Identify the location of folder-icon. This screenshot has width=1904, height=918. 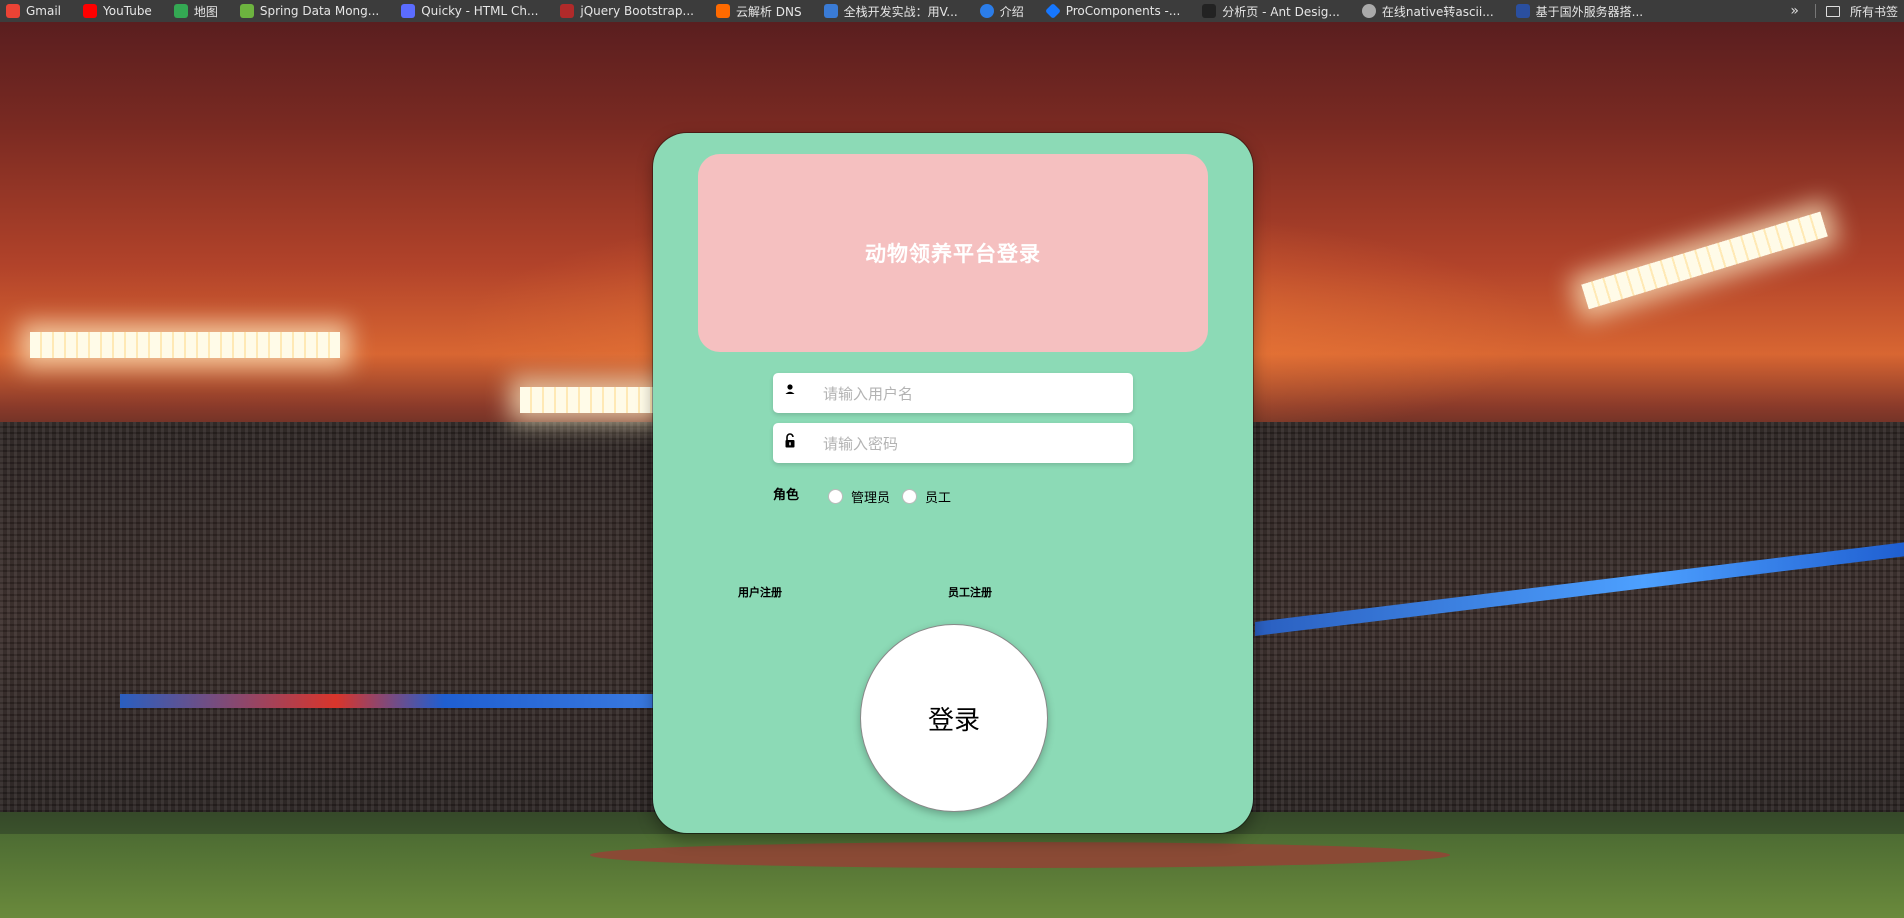
(1832, 11).